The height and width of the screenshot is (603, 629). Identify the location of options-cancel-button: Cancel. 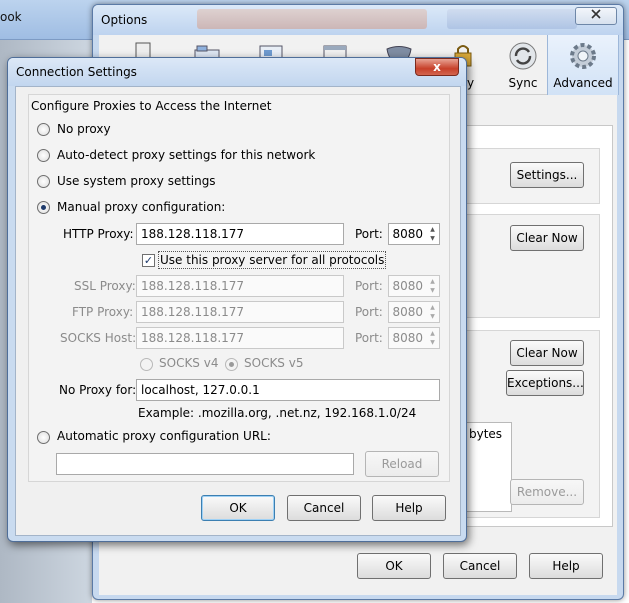
(480, 566).